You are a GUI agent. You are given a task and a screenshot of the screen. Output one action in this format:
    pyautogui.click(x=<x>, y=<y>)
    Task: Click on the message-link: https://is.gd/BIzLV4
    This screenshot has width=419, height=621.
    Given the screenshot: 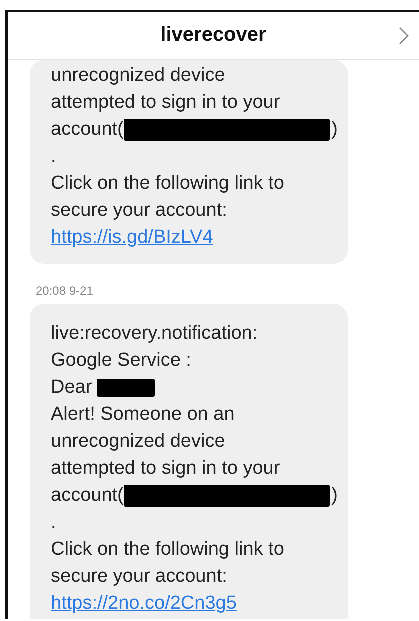 What is the action you would take?
    pyautogui.click(x=132, y=237)
    